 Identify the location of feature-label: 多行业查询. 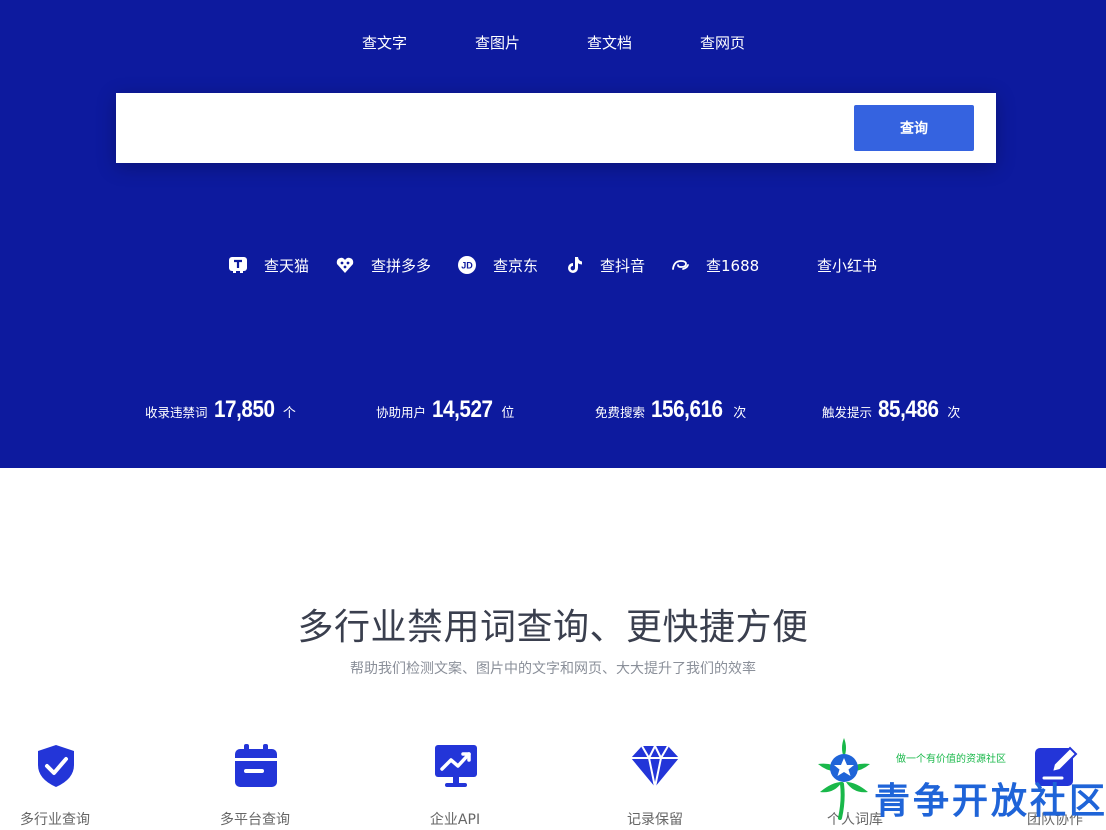
(55, 820).